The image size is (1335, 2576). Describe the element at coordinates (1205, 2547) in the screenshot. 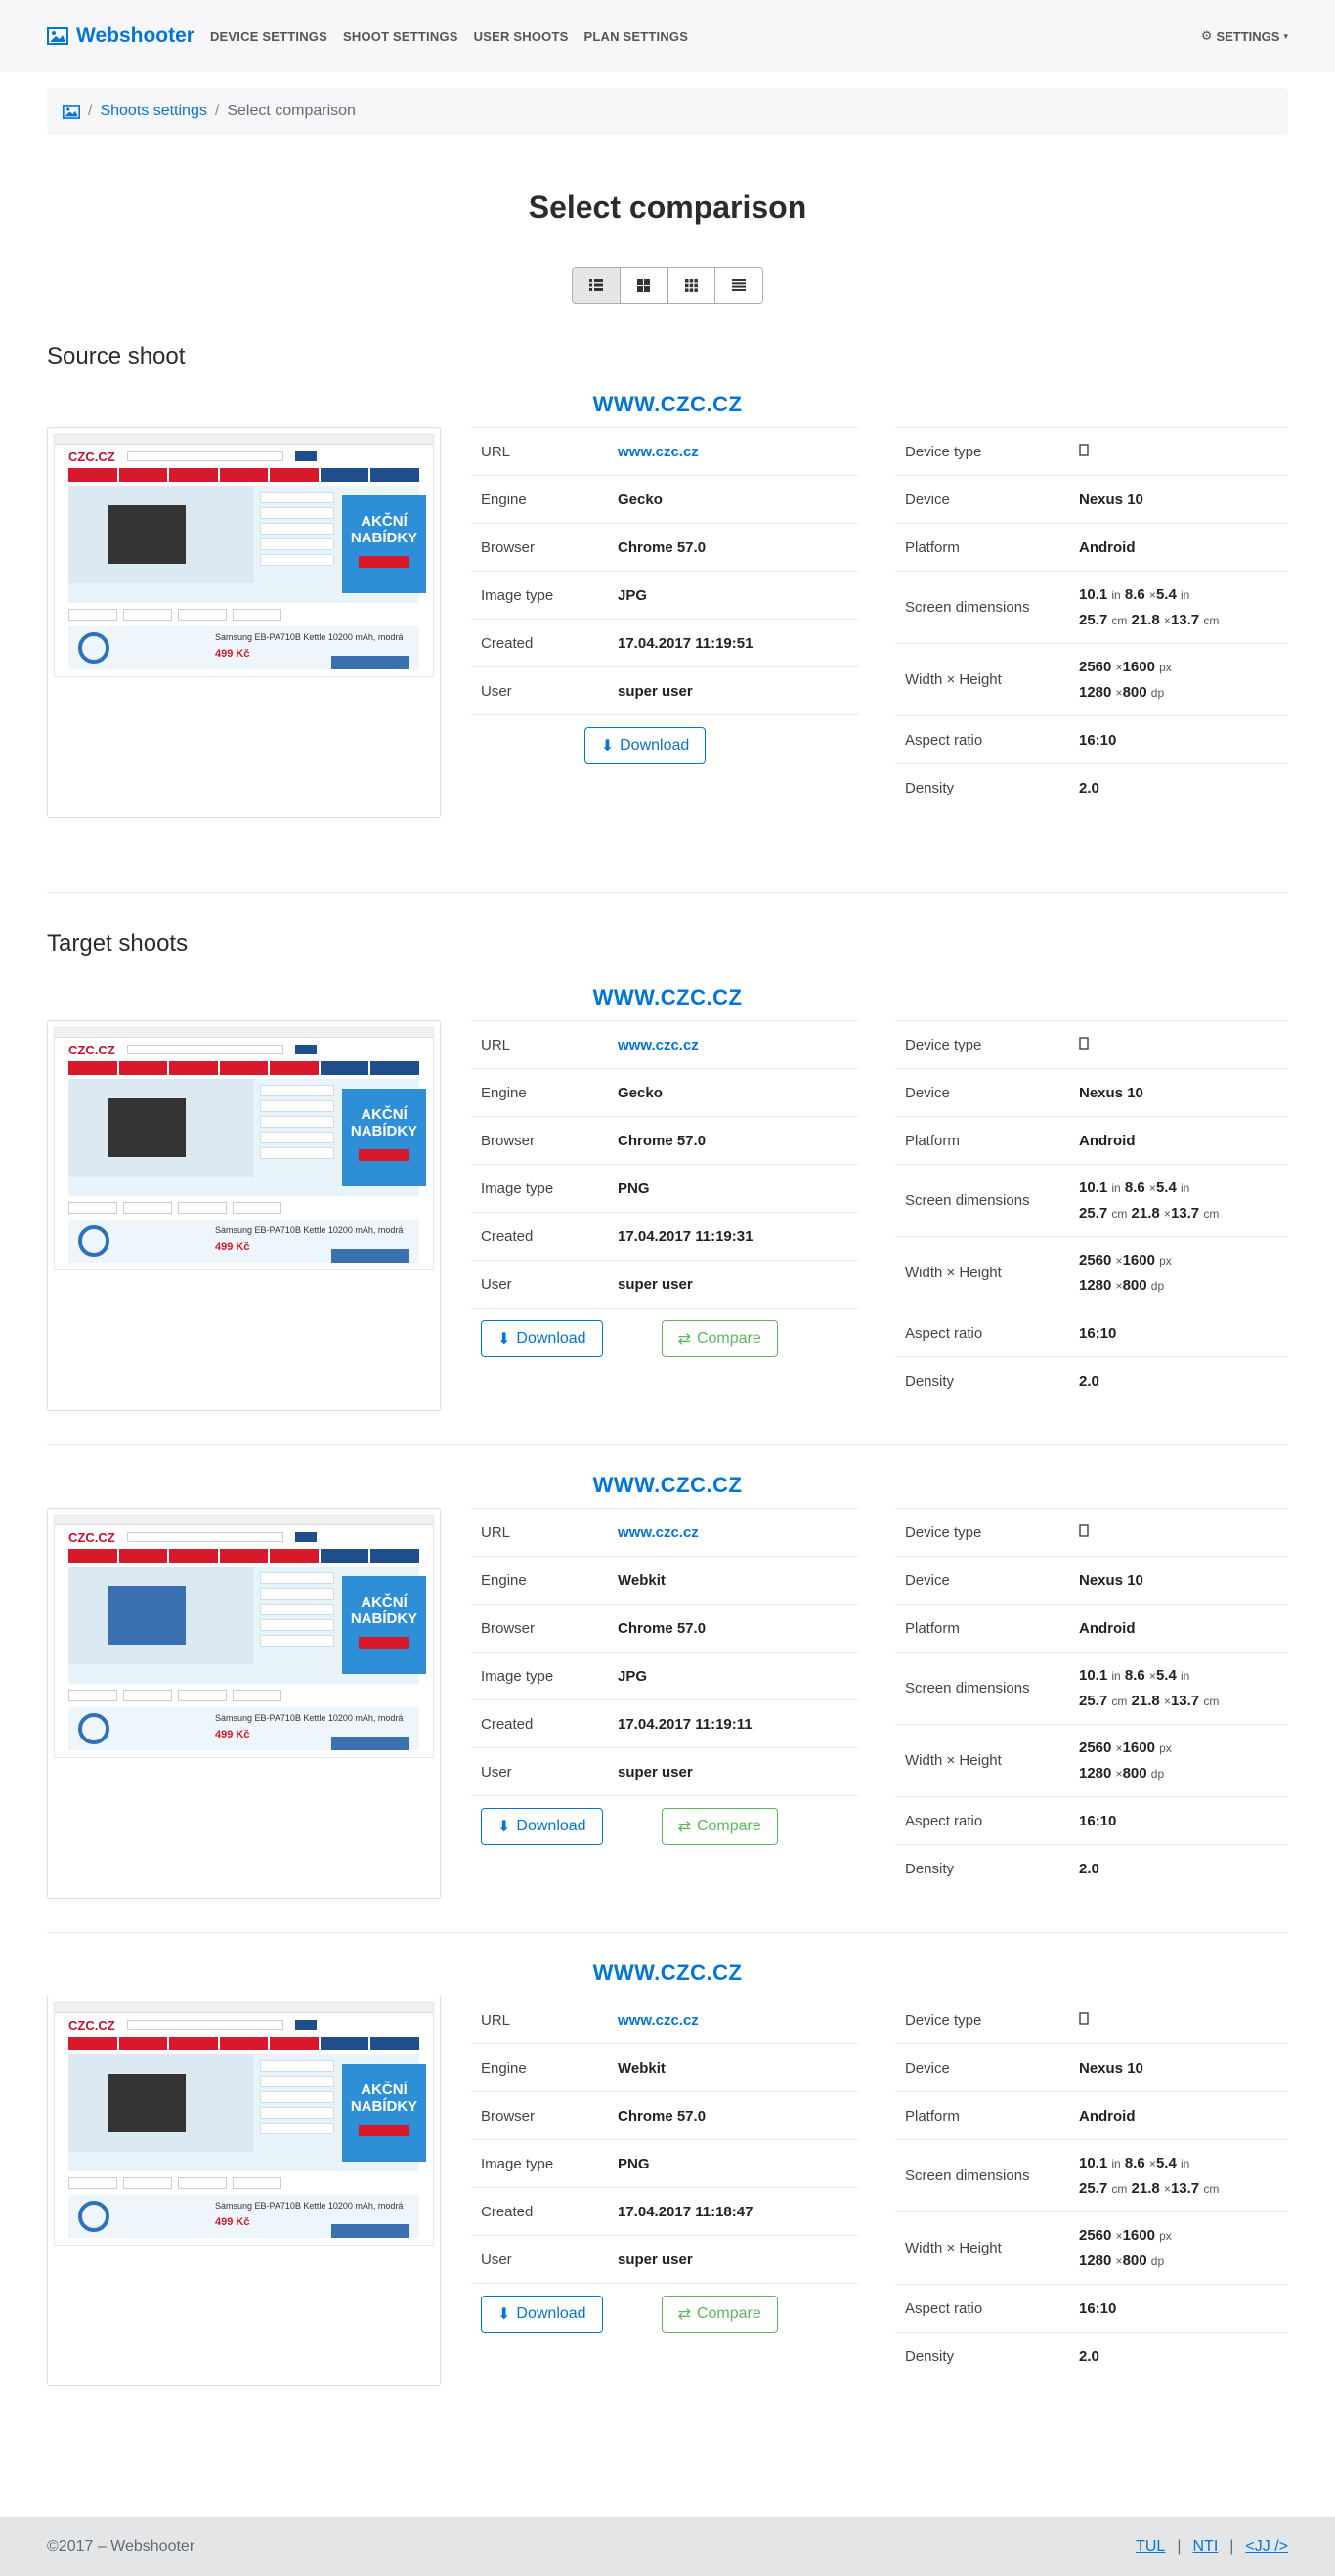

I see `footer-link-nti: NTI` at that location.